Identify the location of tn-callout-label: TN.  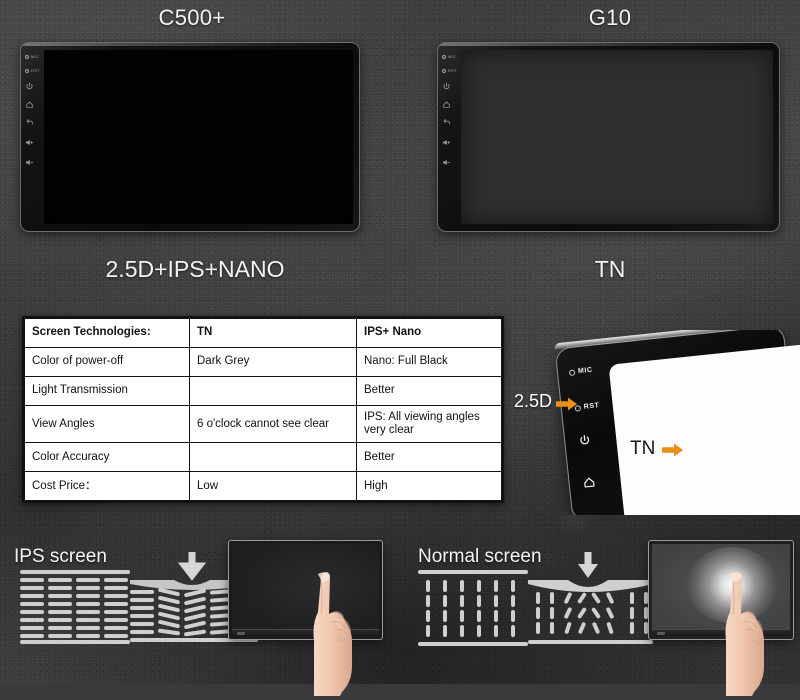
(643, 448).